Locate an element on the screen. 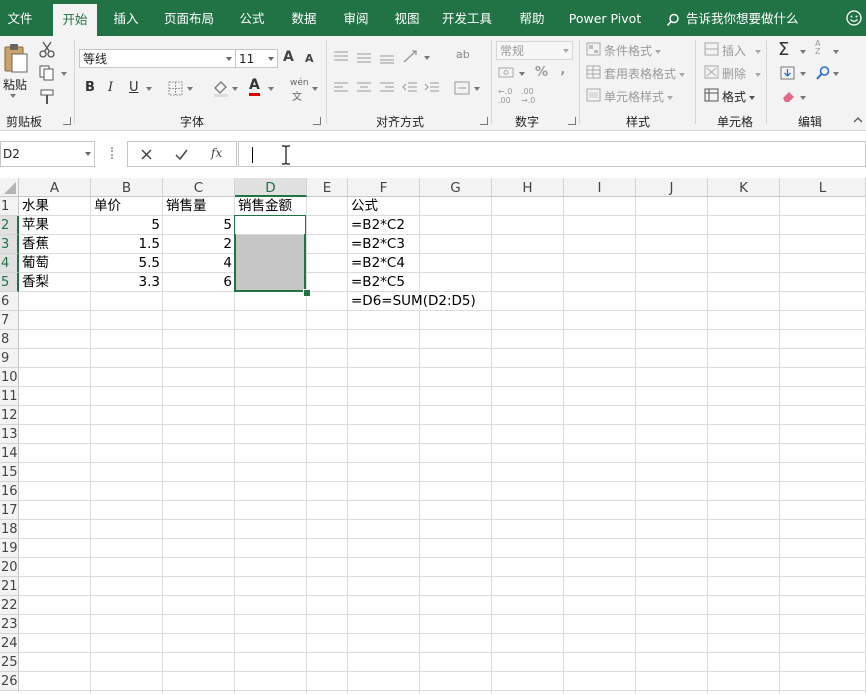 Image resolution: width=866 pixels, height=694 pixels. tab-7: 视图 is located at coordinates (407, 18).